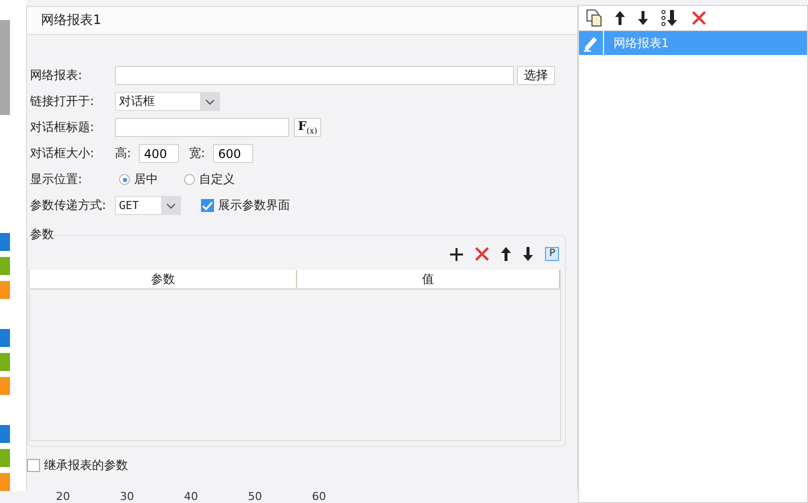 The height and width of the screenshot is (503, 808). I want to click on axis-label: 40, so click(191, 497).